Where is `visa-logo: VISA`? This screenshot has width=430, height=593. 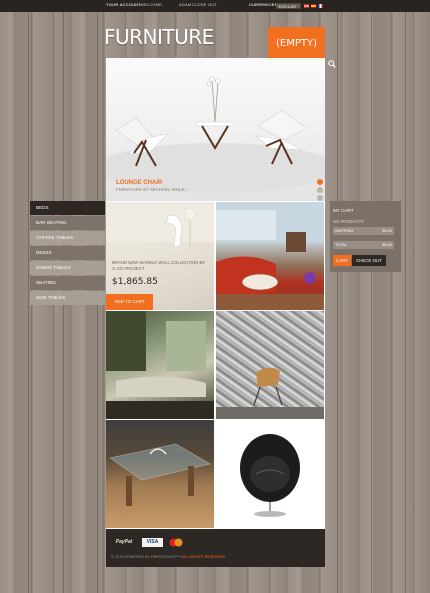
visa-logo: VISA is located at coordinates (152, 542).